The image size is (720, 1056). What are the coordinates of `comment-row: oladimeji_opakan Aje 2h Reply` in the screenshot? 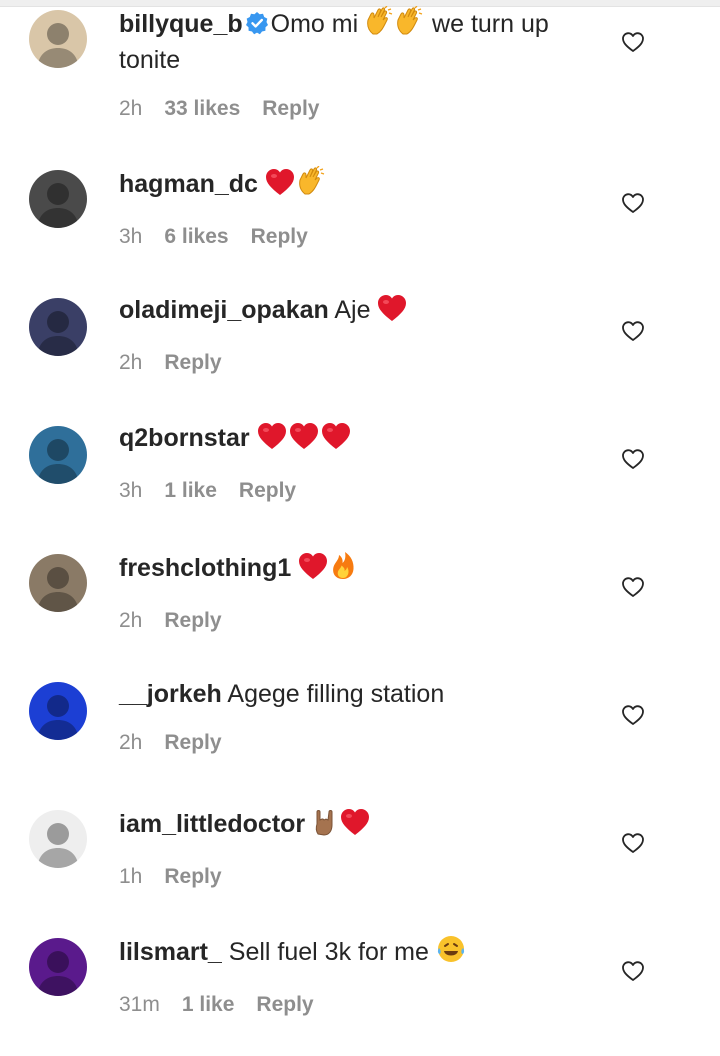 It's located at (360, 352).